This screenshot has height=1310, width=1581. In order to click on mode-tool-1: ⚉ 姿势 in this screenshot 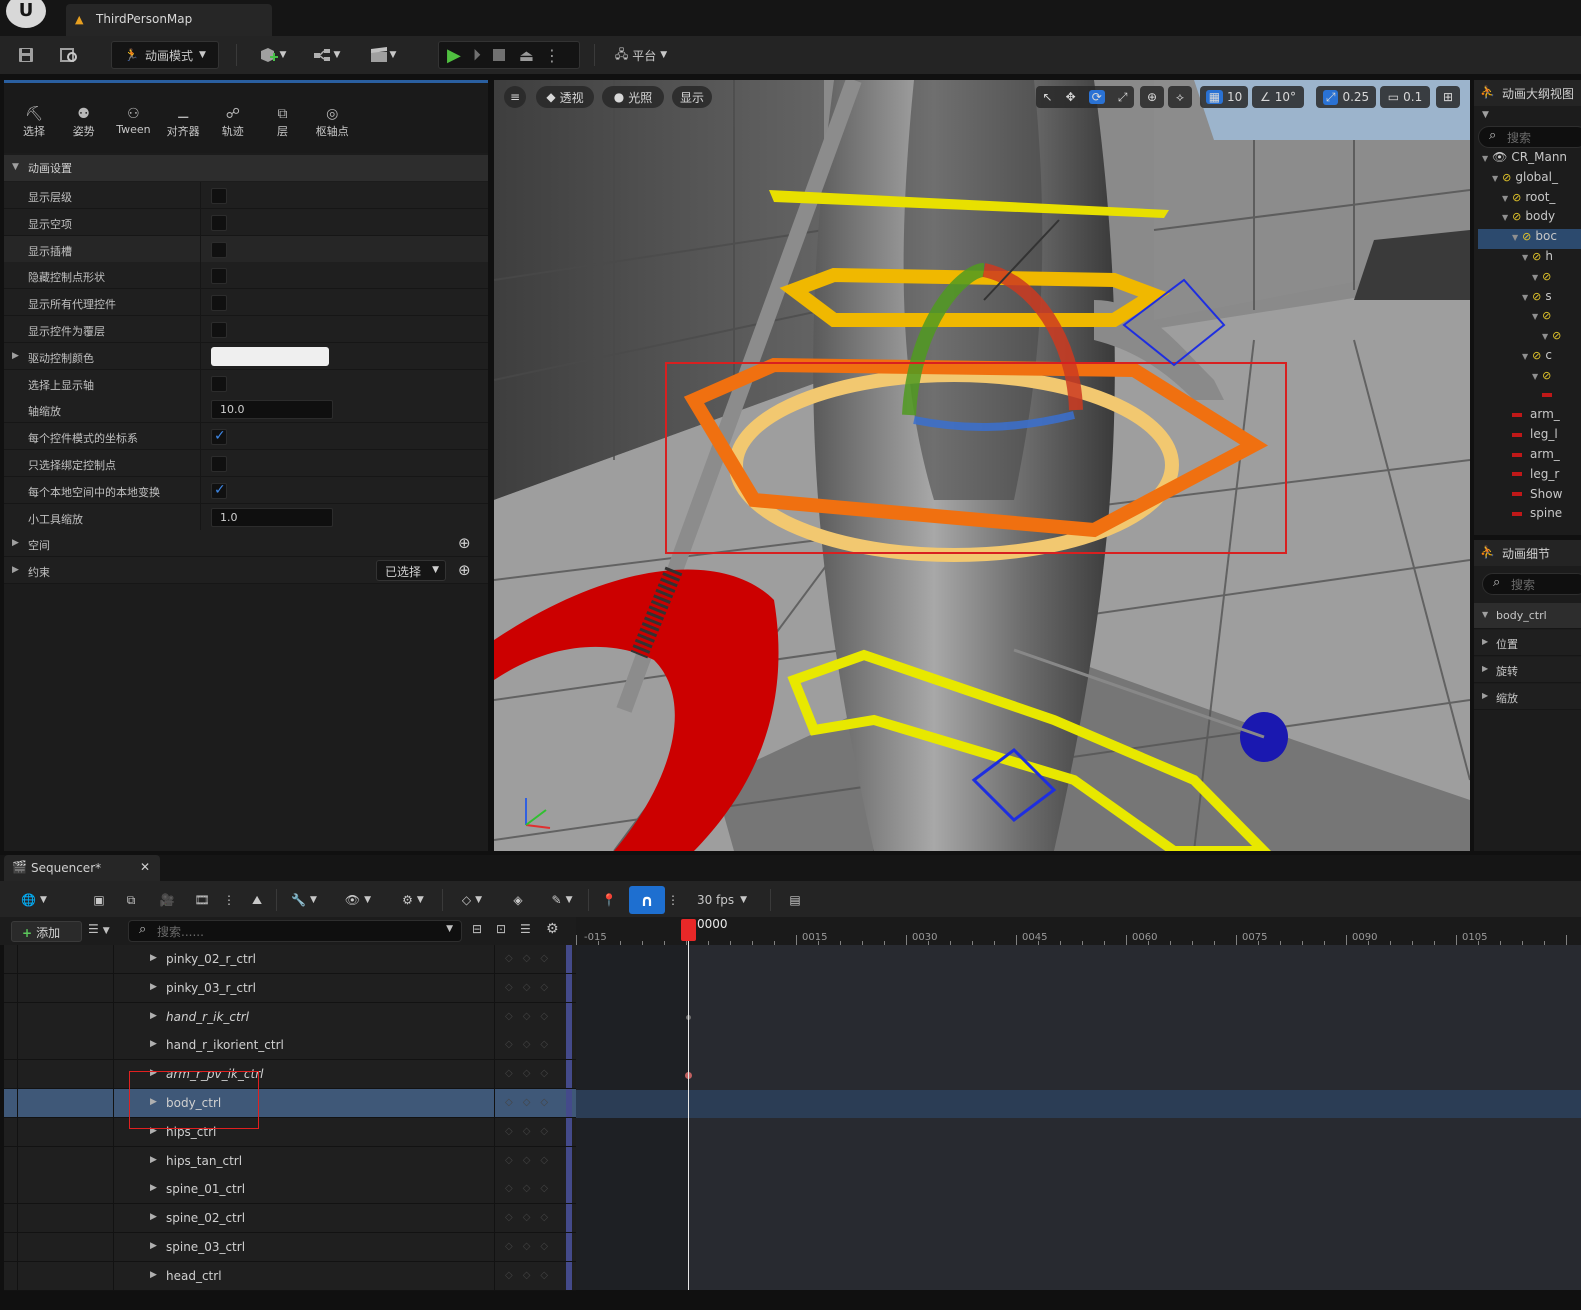, I will do `click(84, 122)`.